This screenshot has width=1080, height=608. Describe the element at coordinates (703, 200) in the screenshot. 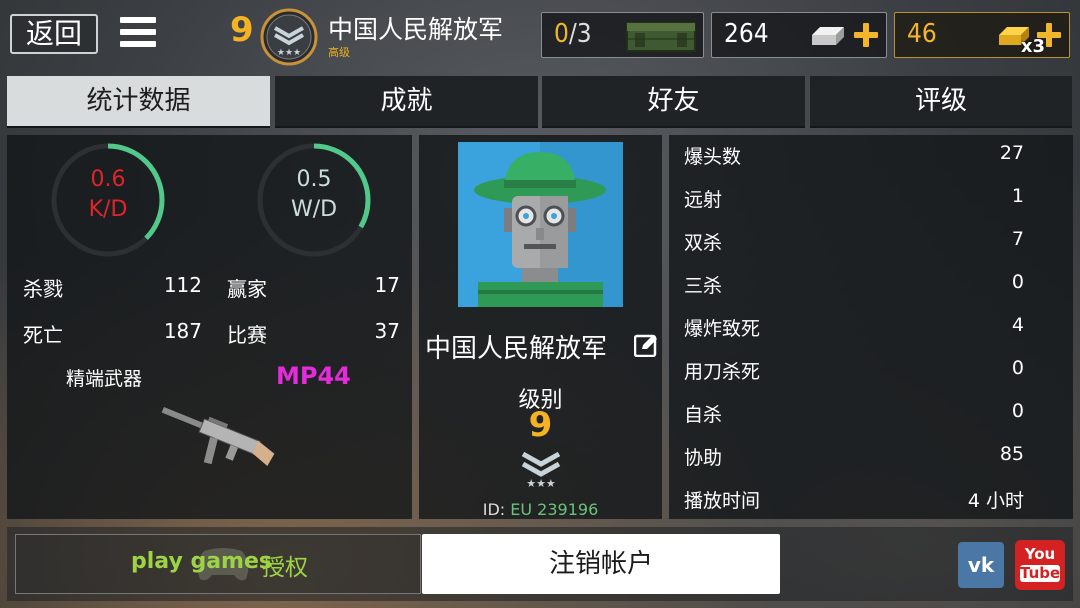

I see `stat-row-label: 远射` at that location.